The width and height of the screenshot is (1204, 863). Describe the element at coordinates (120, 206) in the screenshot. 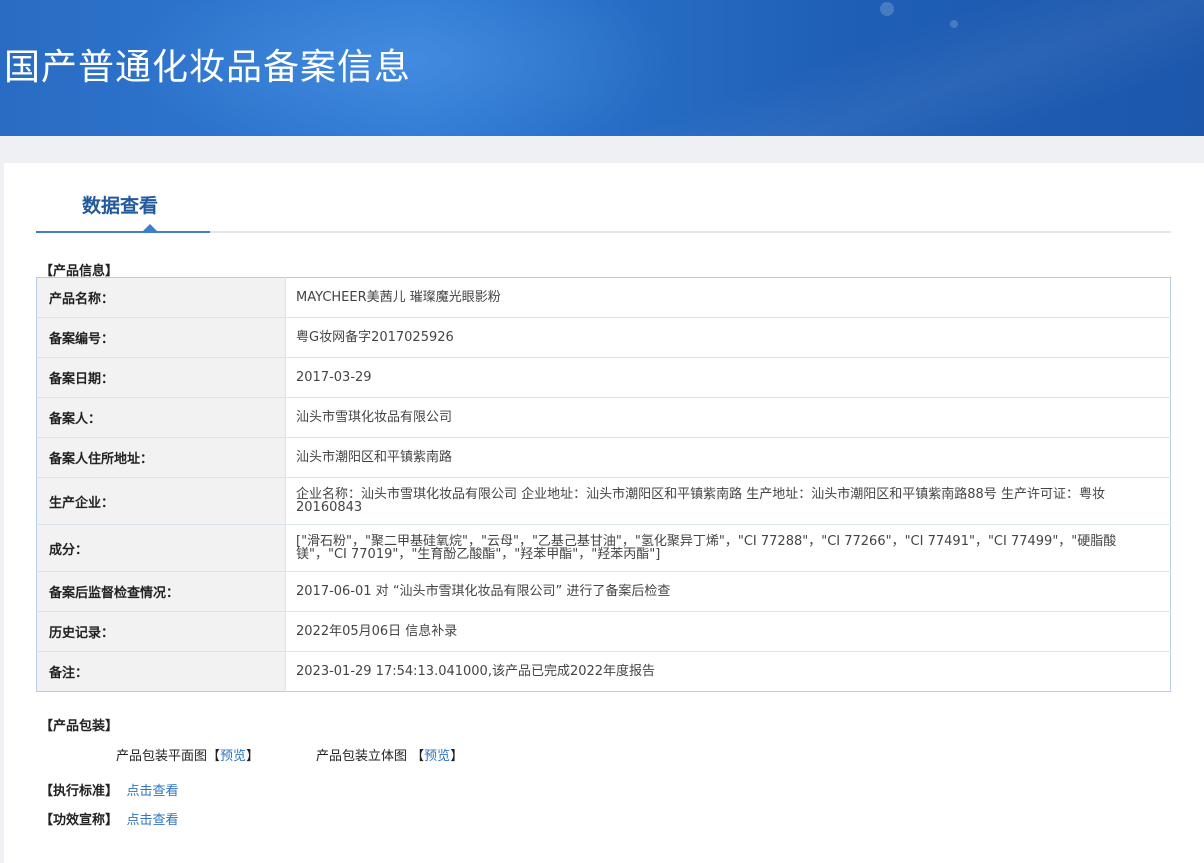

I see `tab-label: 数据查看` at that location.